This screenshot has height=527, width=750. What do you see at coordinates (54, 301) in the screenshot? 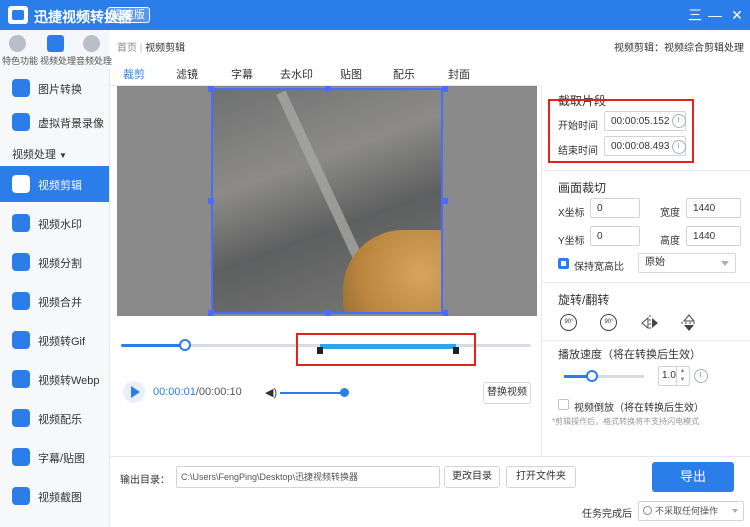
I see `sidebar-item-merge: 视频合并` at bounding box center [54, 301].